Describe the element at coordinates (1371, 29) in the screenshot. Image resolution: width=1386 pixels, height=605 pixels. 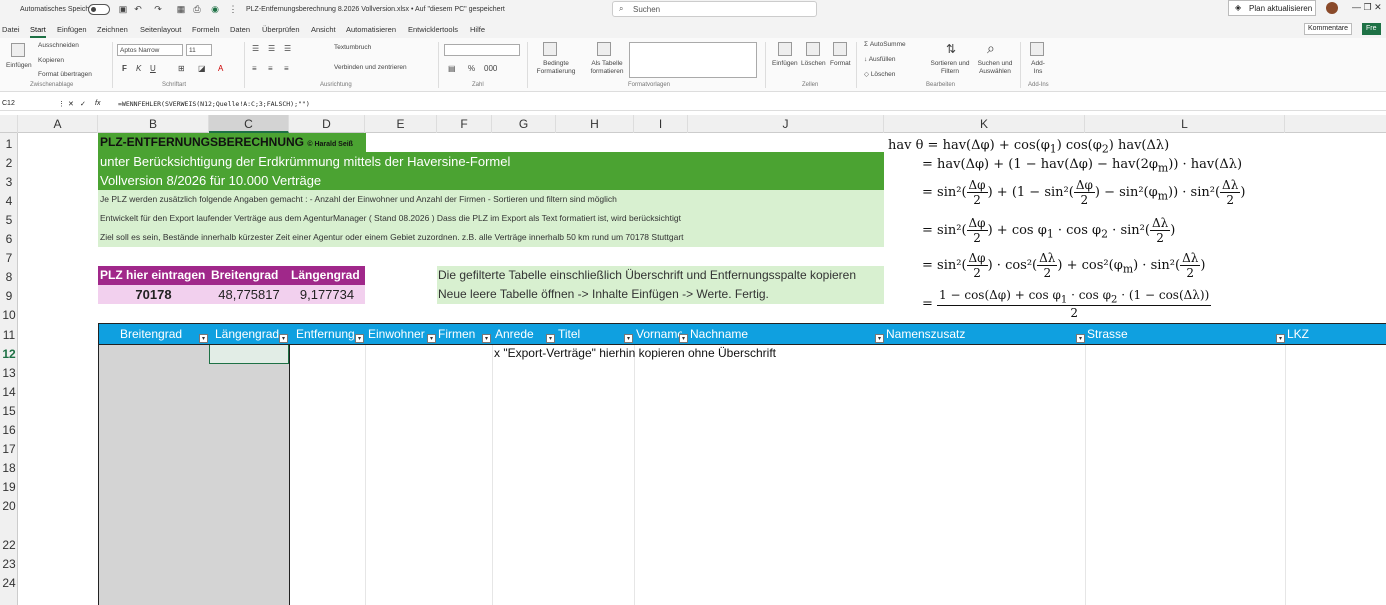
I see `share-button: Fre` at that location.